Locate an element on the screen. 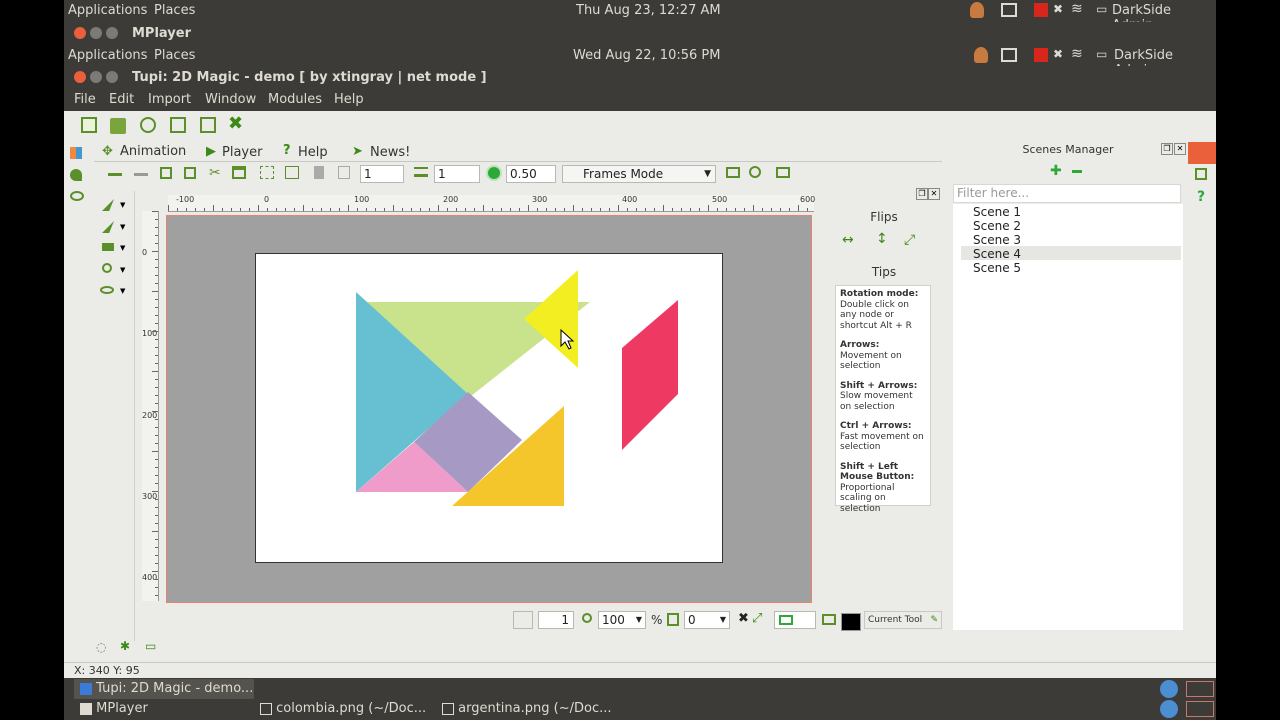 The height and width of the screenshot is (720, 1280). menu-edit: Edit is located at coordinates (121, 99).